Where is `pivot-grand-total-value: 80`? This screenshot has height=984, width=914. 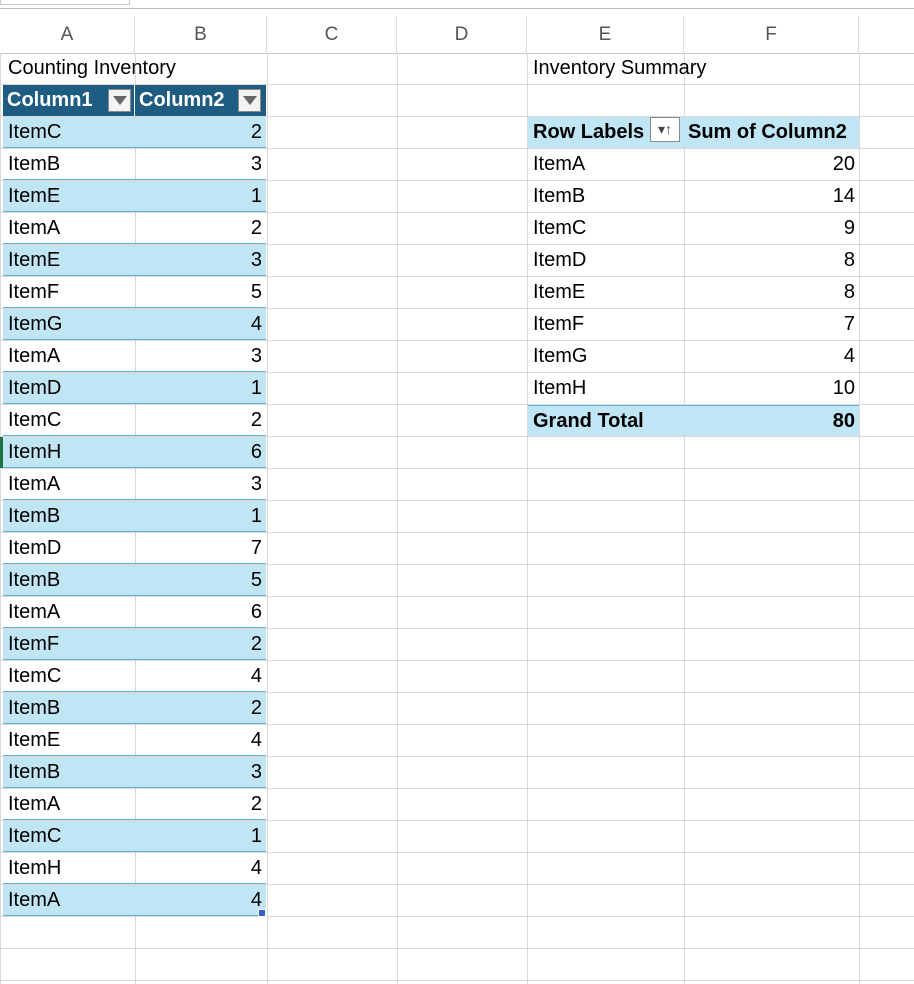
pivot-grand-total-value: 80 is located at coordinates (771, 420).